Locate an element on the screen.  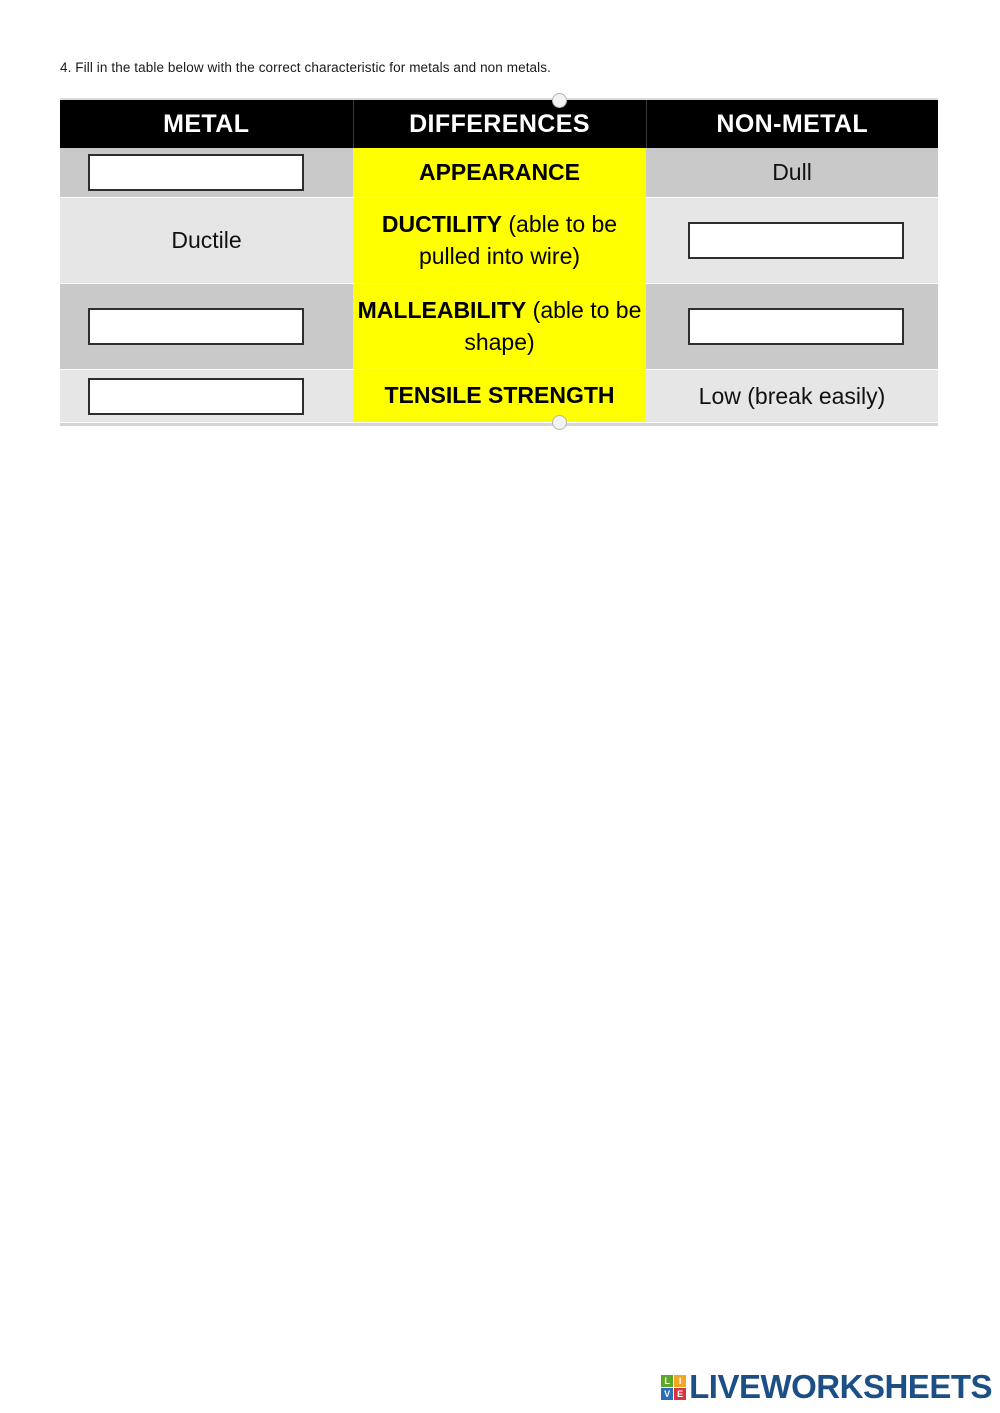
column-header-metal: METAL is located at coordinates (207, 124).